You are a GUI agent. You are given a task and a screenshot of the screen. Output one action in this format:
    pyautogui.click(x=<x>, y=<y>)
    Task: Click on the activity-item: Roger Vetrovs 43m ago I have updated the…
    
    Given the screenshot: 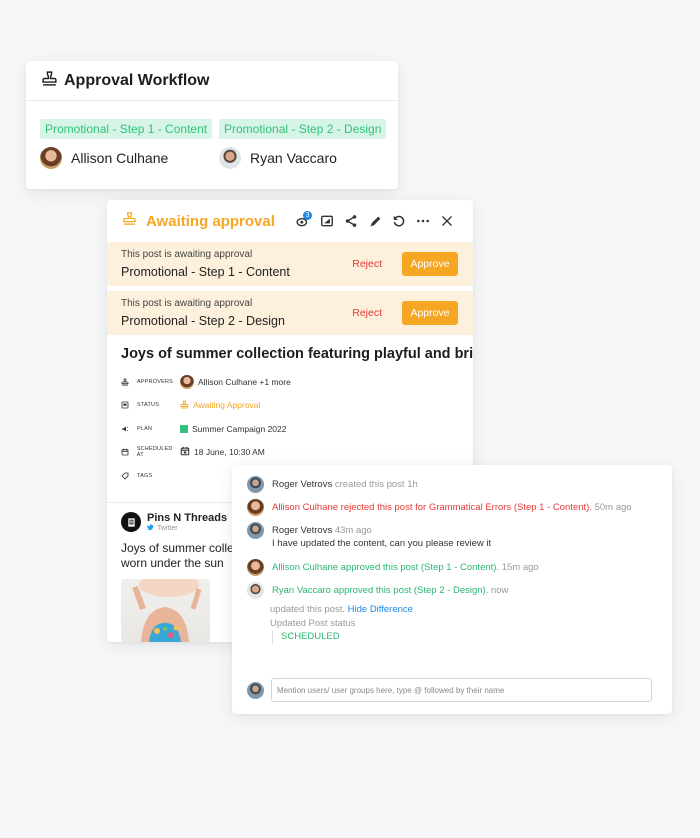 What is the action you would take?
    pyautogui.click(x=369, y=536)
    